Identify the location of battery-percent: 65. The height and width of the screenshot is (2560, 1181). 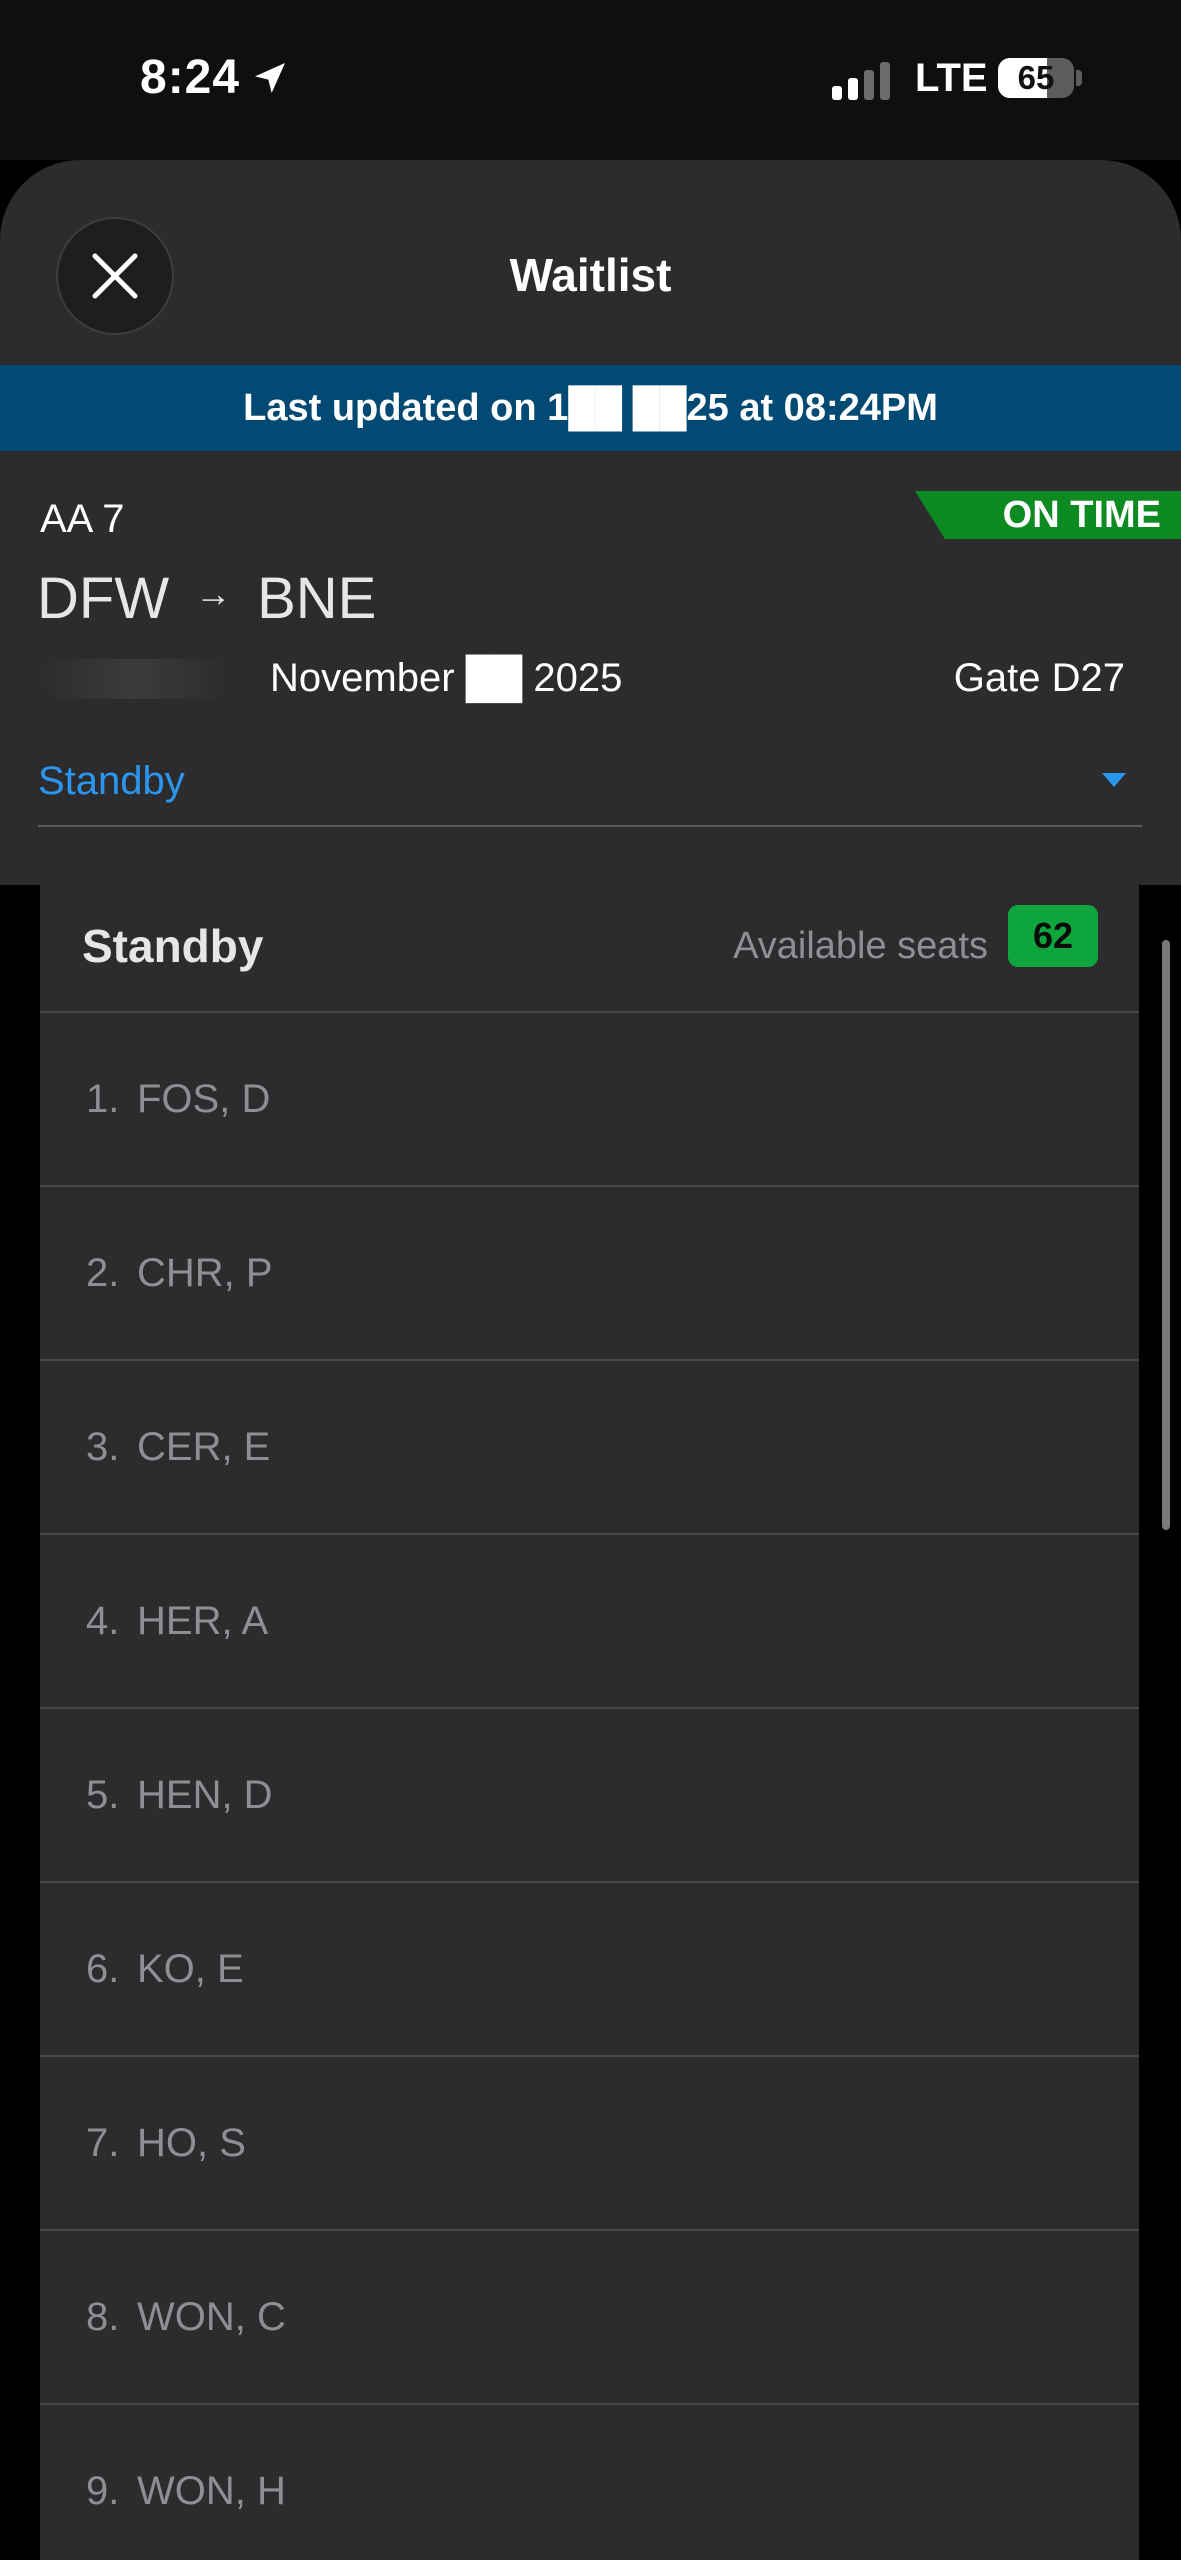
(1036, 77).